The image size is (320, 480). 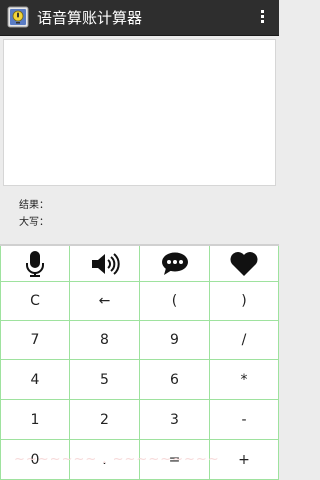 I want to click on digit-2-button: 2, so click(x=105, y=420).